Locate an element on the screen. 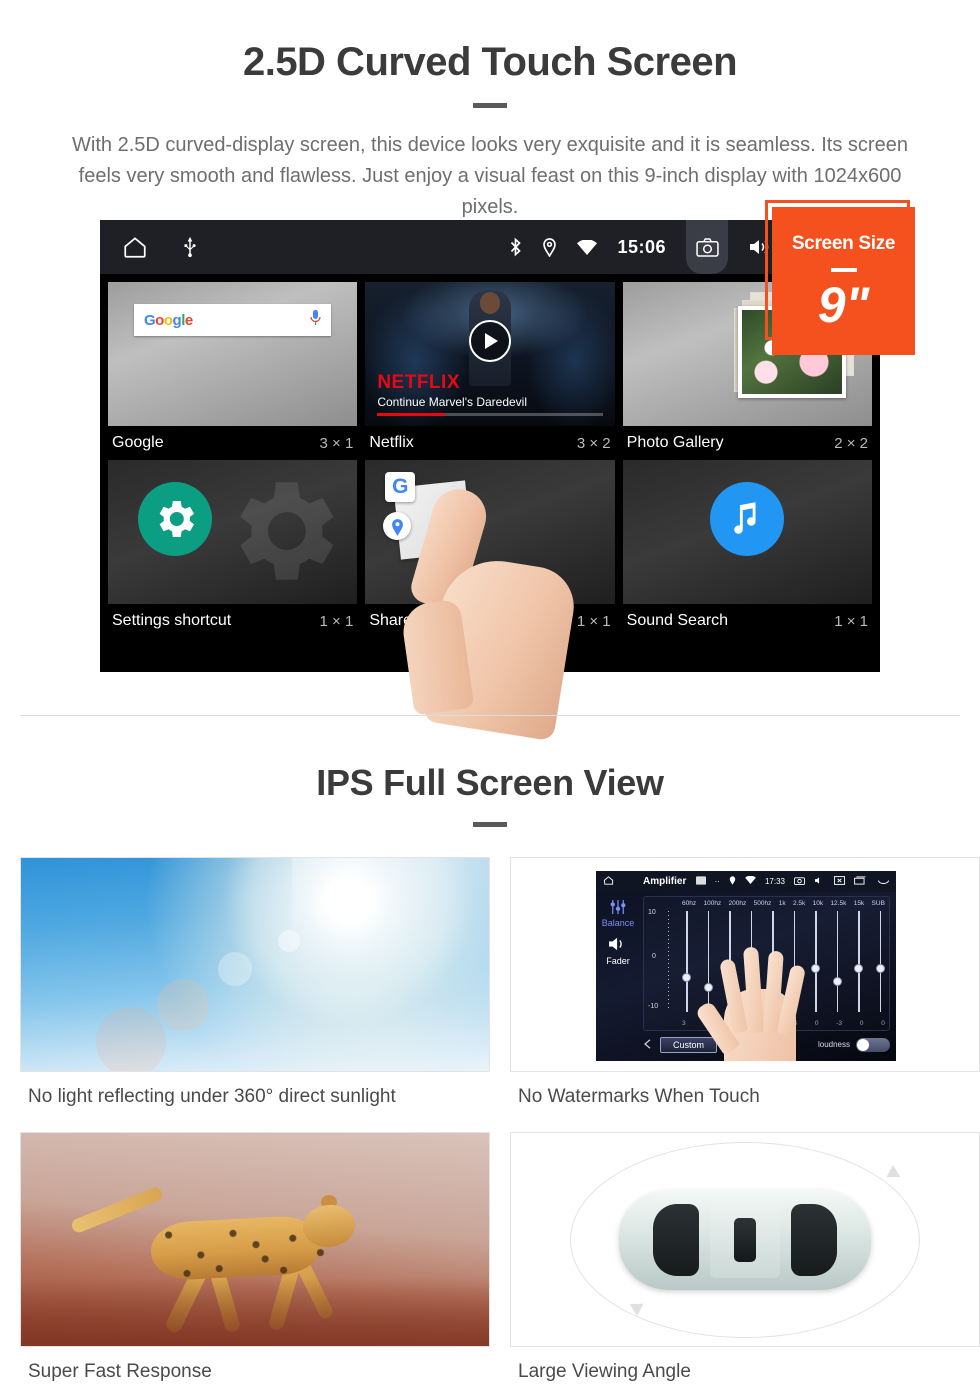  running-cheetah-photo is located at coordinates (255, 1239).